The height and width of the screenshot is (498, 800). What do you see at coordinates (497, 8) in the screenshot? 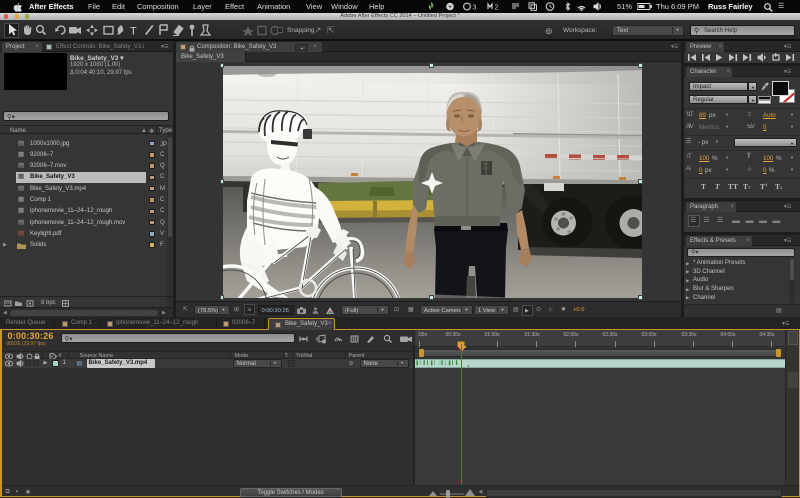
I see `svg-text: 2` at bounding box center [497, 8].